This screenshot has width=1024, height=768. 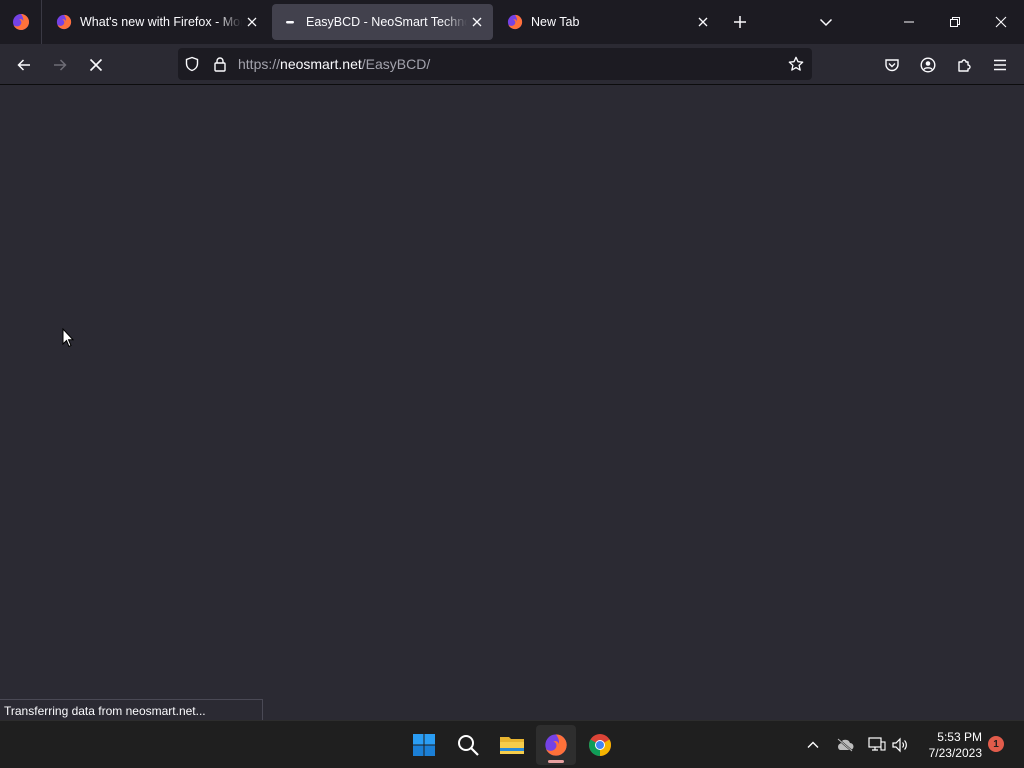 I want to click on stop-icon, so click(x=96, y=65).